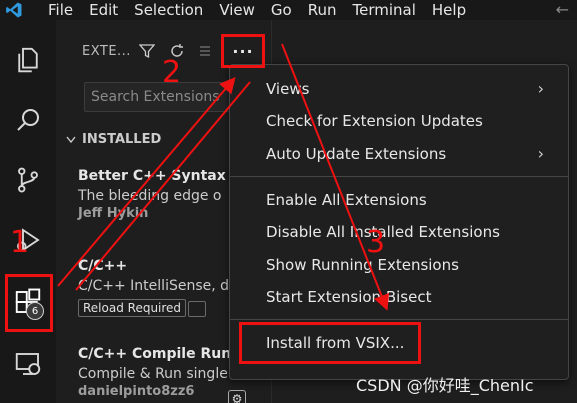  I want to click on gear-icon: ⚙, so click(237, 396).